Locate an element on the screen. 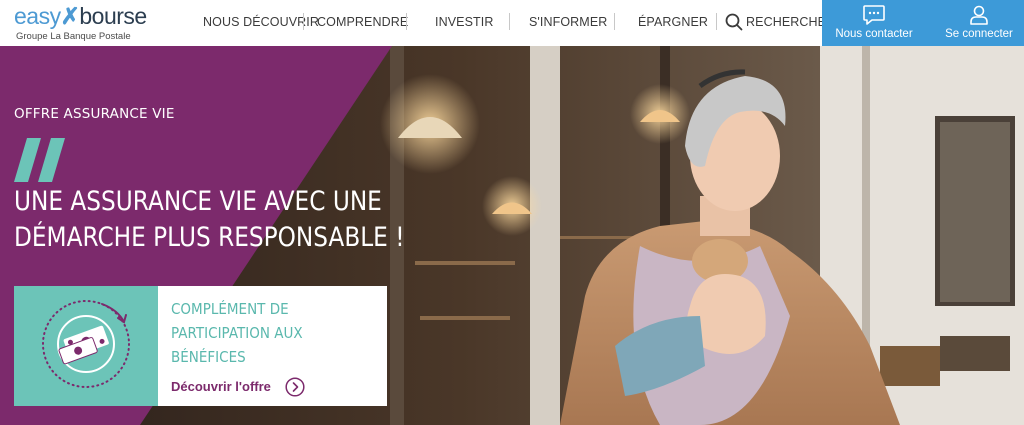  login-button: Se connecter is located at coordinates (979, 23).